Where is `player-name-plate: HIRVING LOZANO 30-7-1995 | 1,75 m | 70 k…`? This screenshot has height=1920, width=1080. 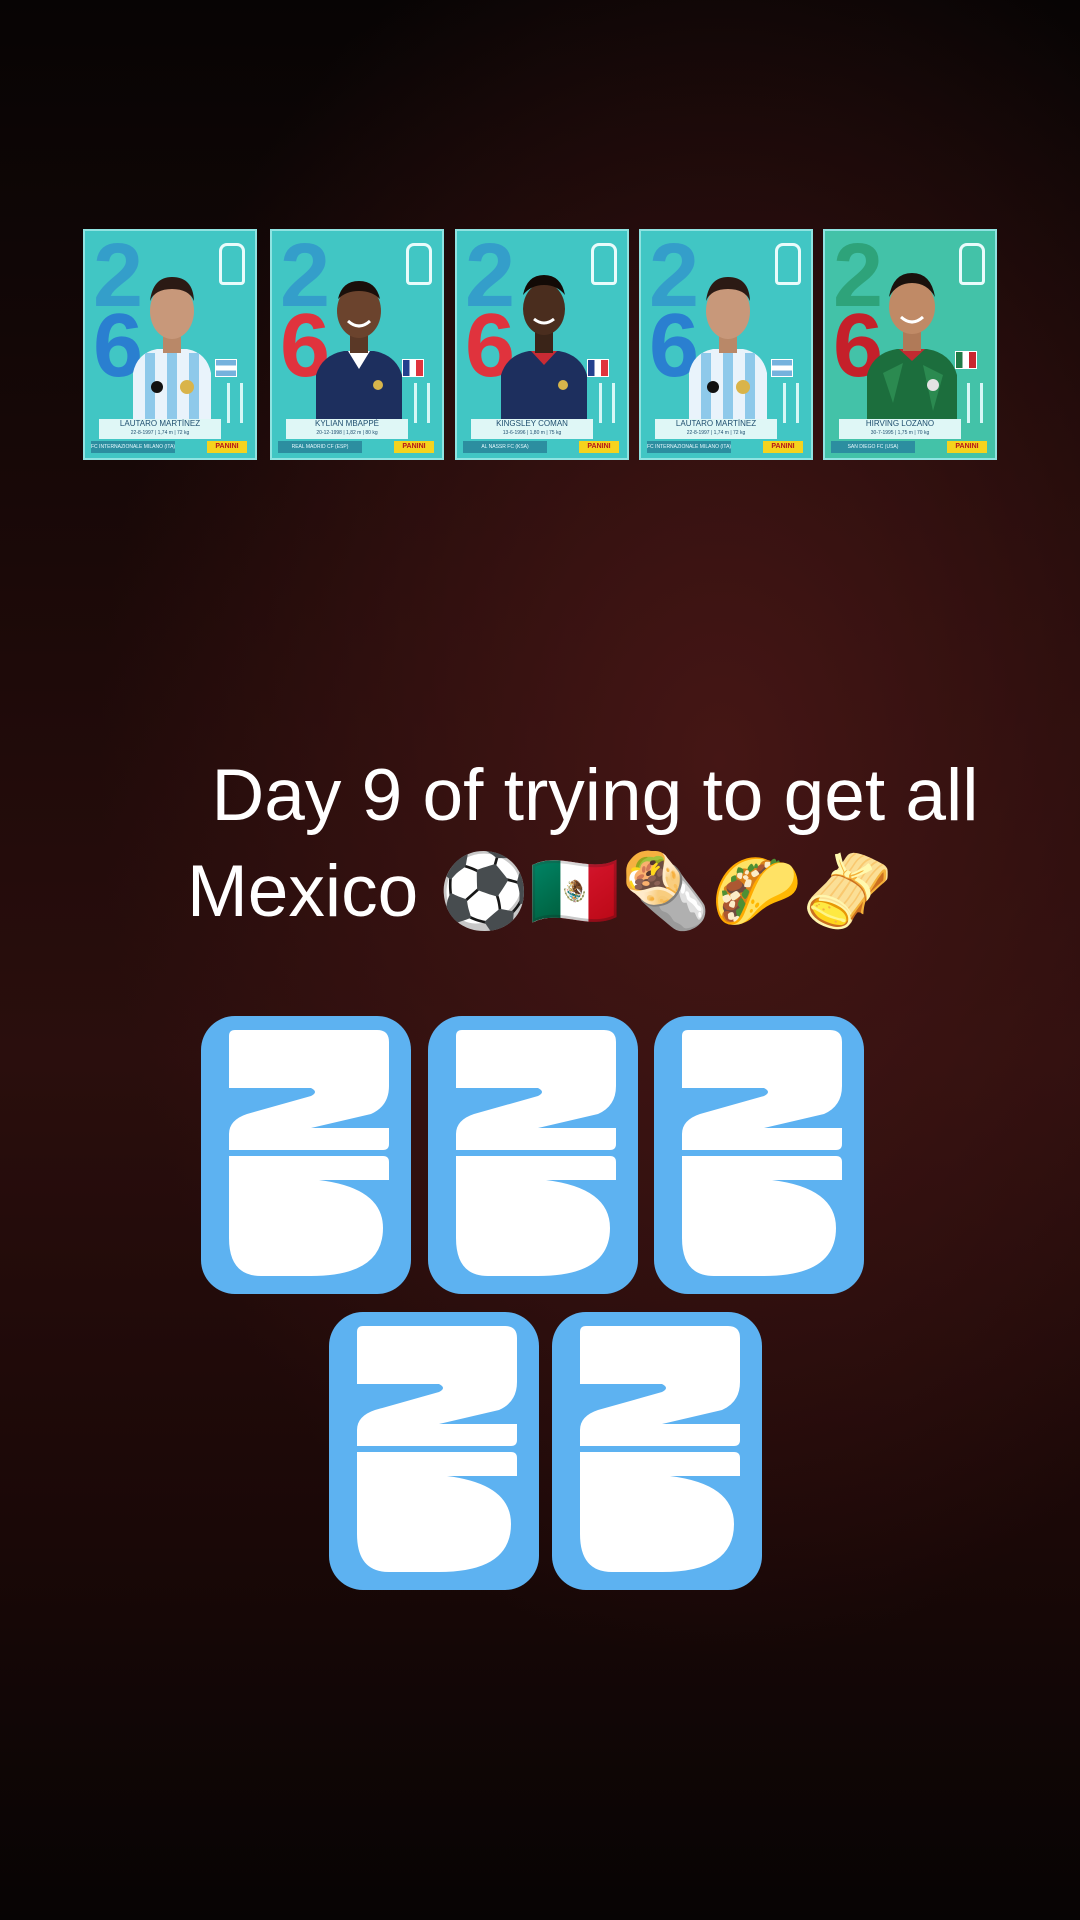
player-name-plate: HIRVING LOZANO 30-7-1995 | 1,75 m | 70 k… is located at coordinates (900, 429).